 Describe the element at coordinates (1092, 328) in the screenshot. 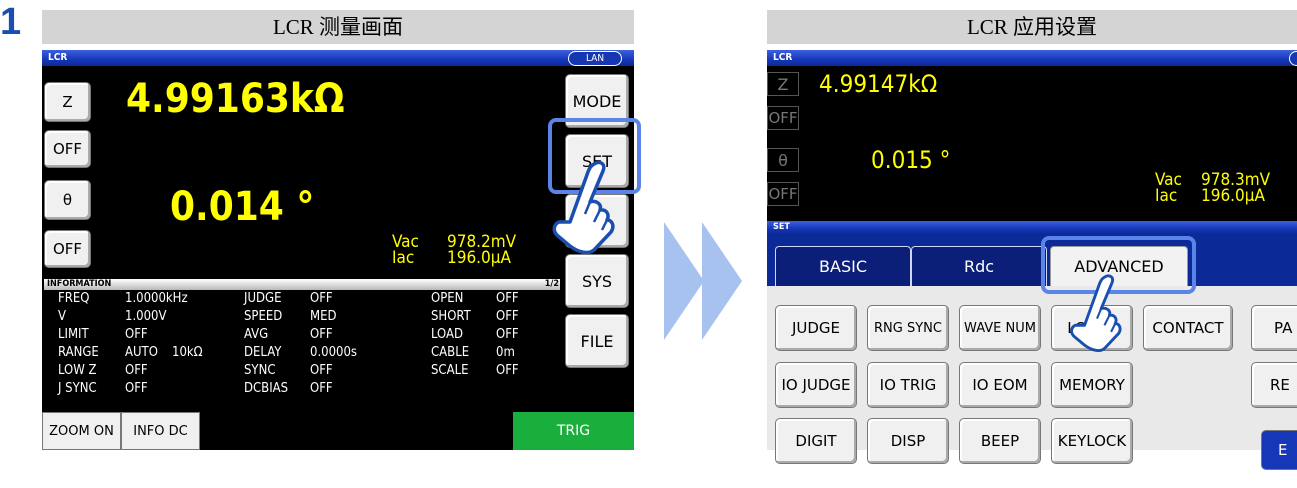

I see `low-z-button: LOW Z` at that location.